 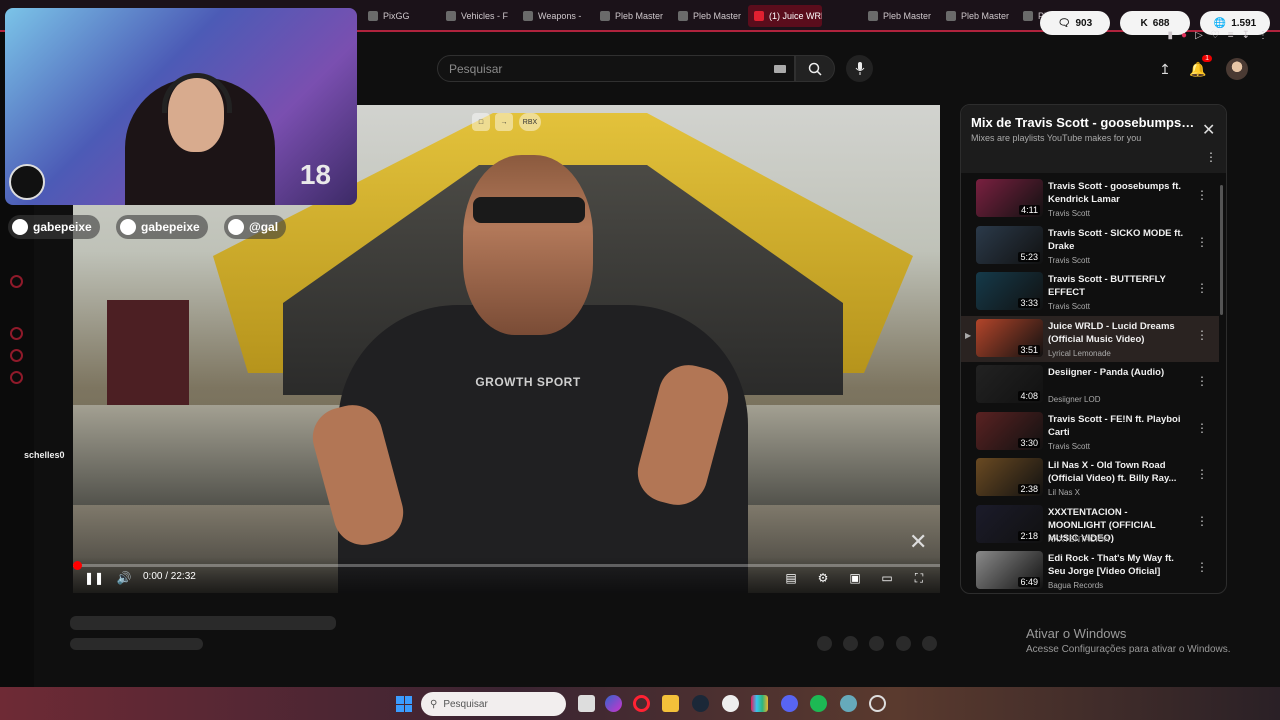 What do you see at coordinates (1009, 570) in the screenshot?
I see `playlist-thumbnail: 6:49` at bounding box center [1009, 570].